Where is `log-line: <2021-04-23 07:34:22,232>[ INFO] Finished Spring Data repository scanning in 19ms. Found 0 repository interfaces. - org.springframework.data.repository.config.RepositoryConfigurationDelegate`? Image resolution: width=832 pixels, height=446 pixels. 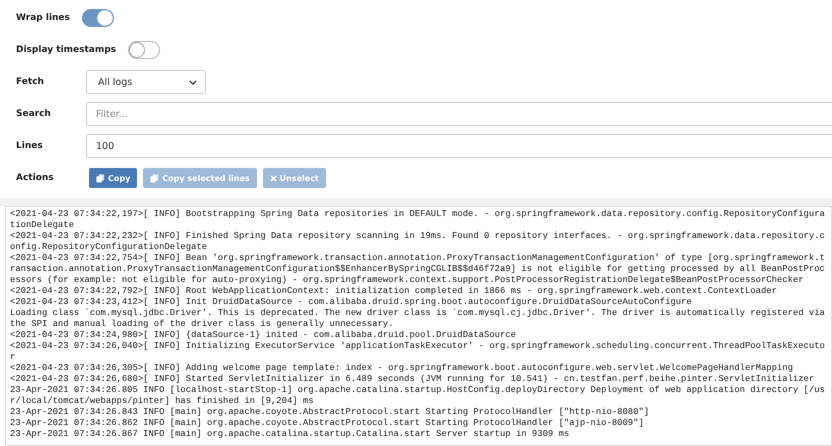
log-line: <2021-04-23 07:34:22,232>[ INFO] Finished Spring Data repository scanning in 19ms. Found 0 repository interfaces. - org.springframework.data.repository.config.RepositoryConfigurationDelegate is located at coordinates (418, 242).